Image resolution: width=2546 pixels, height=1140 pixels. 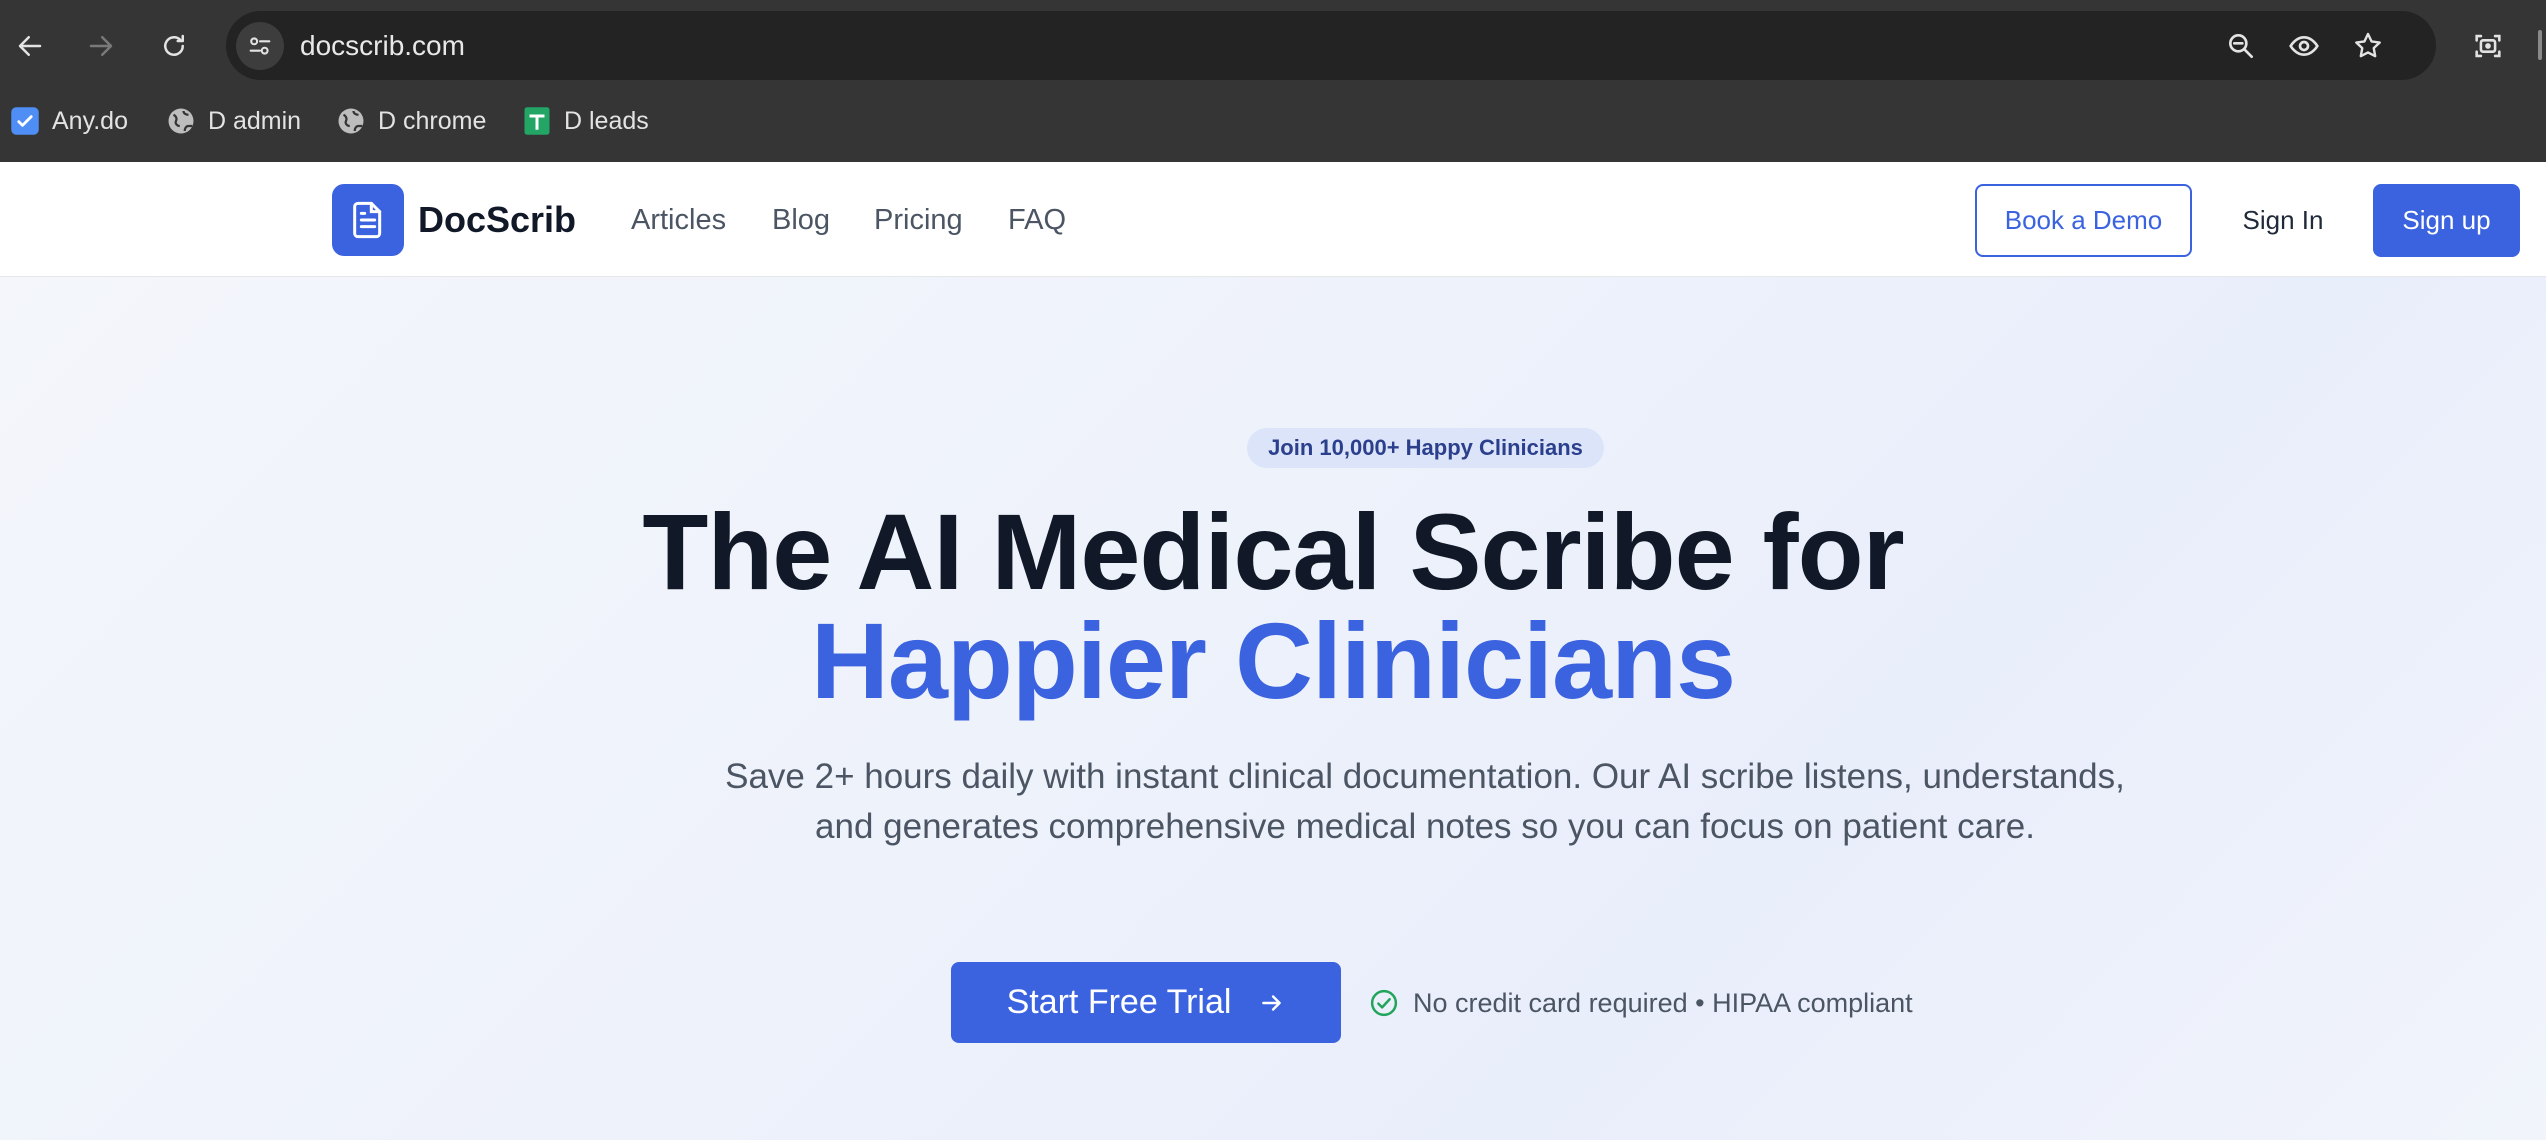 I want to click on bookmark-d-chrome: D chrome, so click(x=411, y=121).